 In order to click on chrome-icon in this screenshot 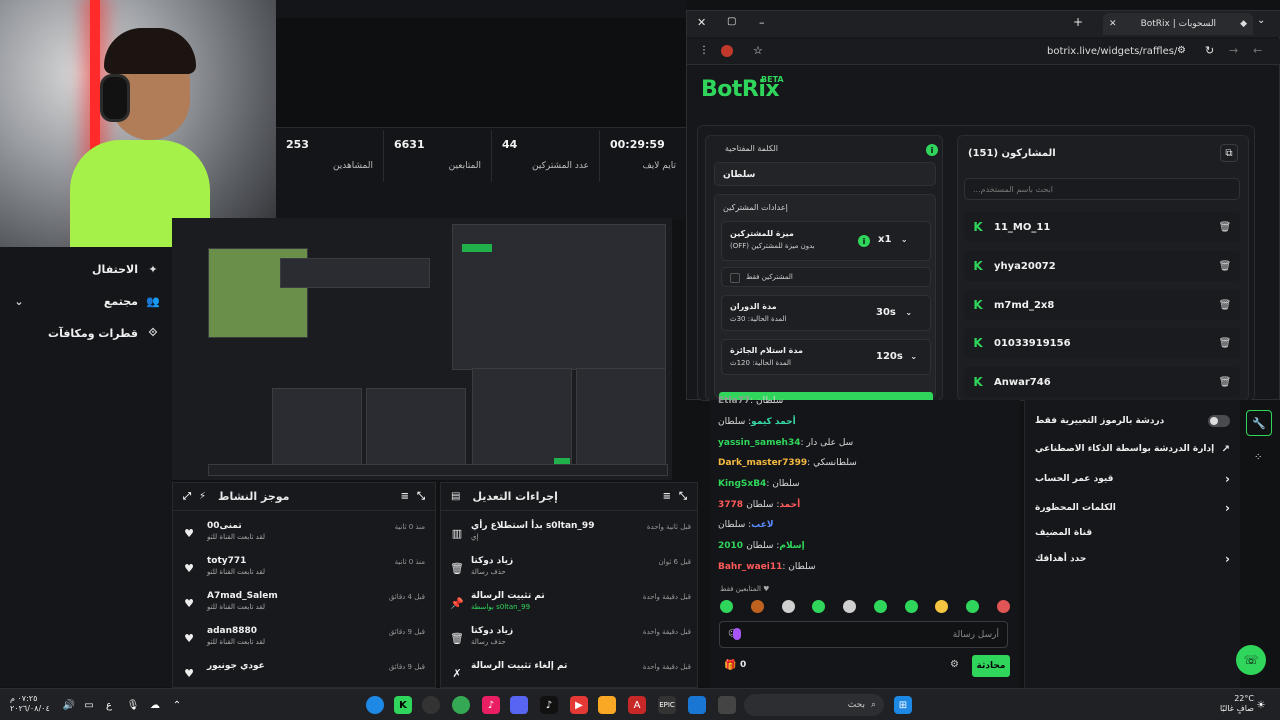, I will do `click(461, 705)`.